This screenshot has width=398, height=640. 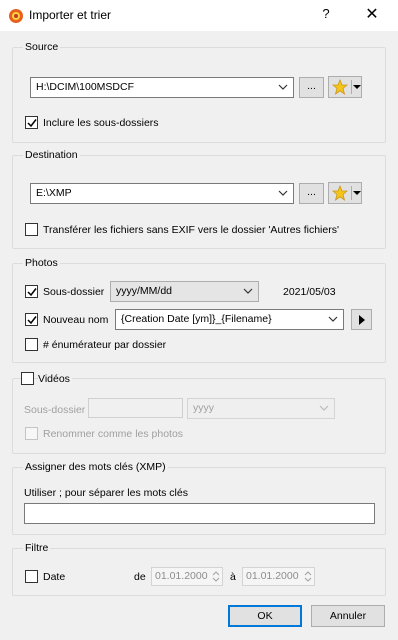 I want to click on transfer-no-exif-checkbox, so click(x=31, y=229).